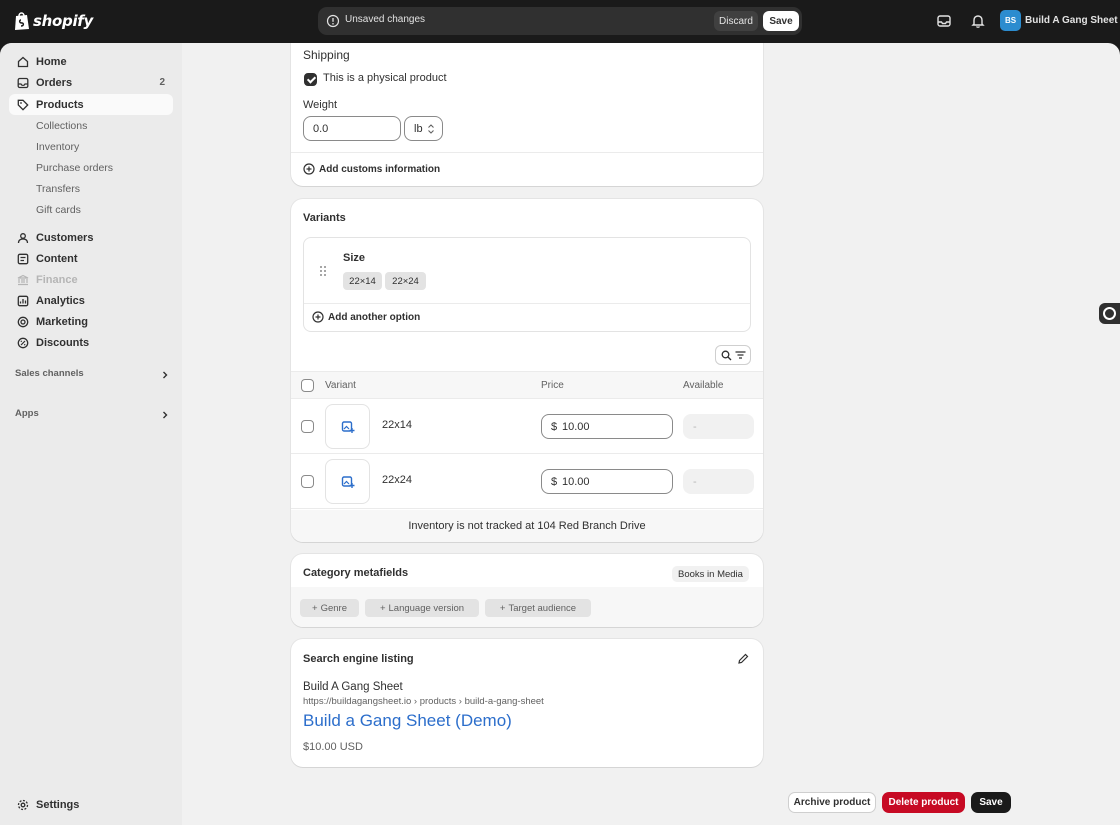  Describe the element at coordinates (326, 55) in the screenshot. I see `shipping-title: Shipping` at that location.